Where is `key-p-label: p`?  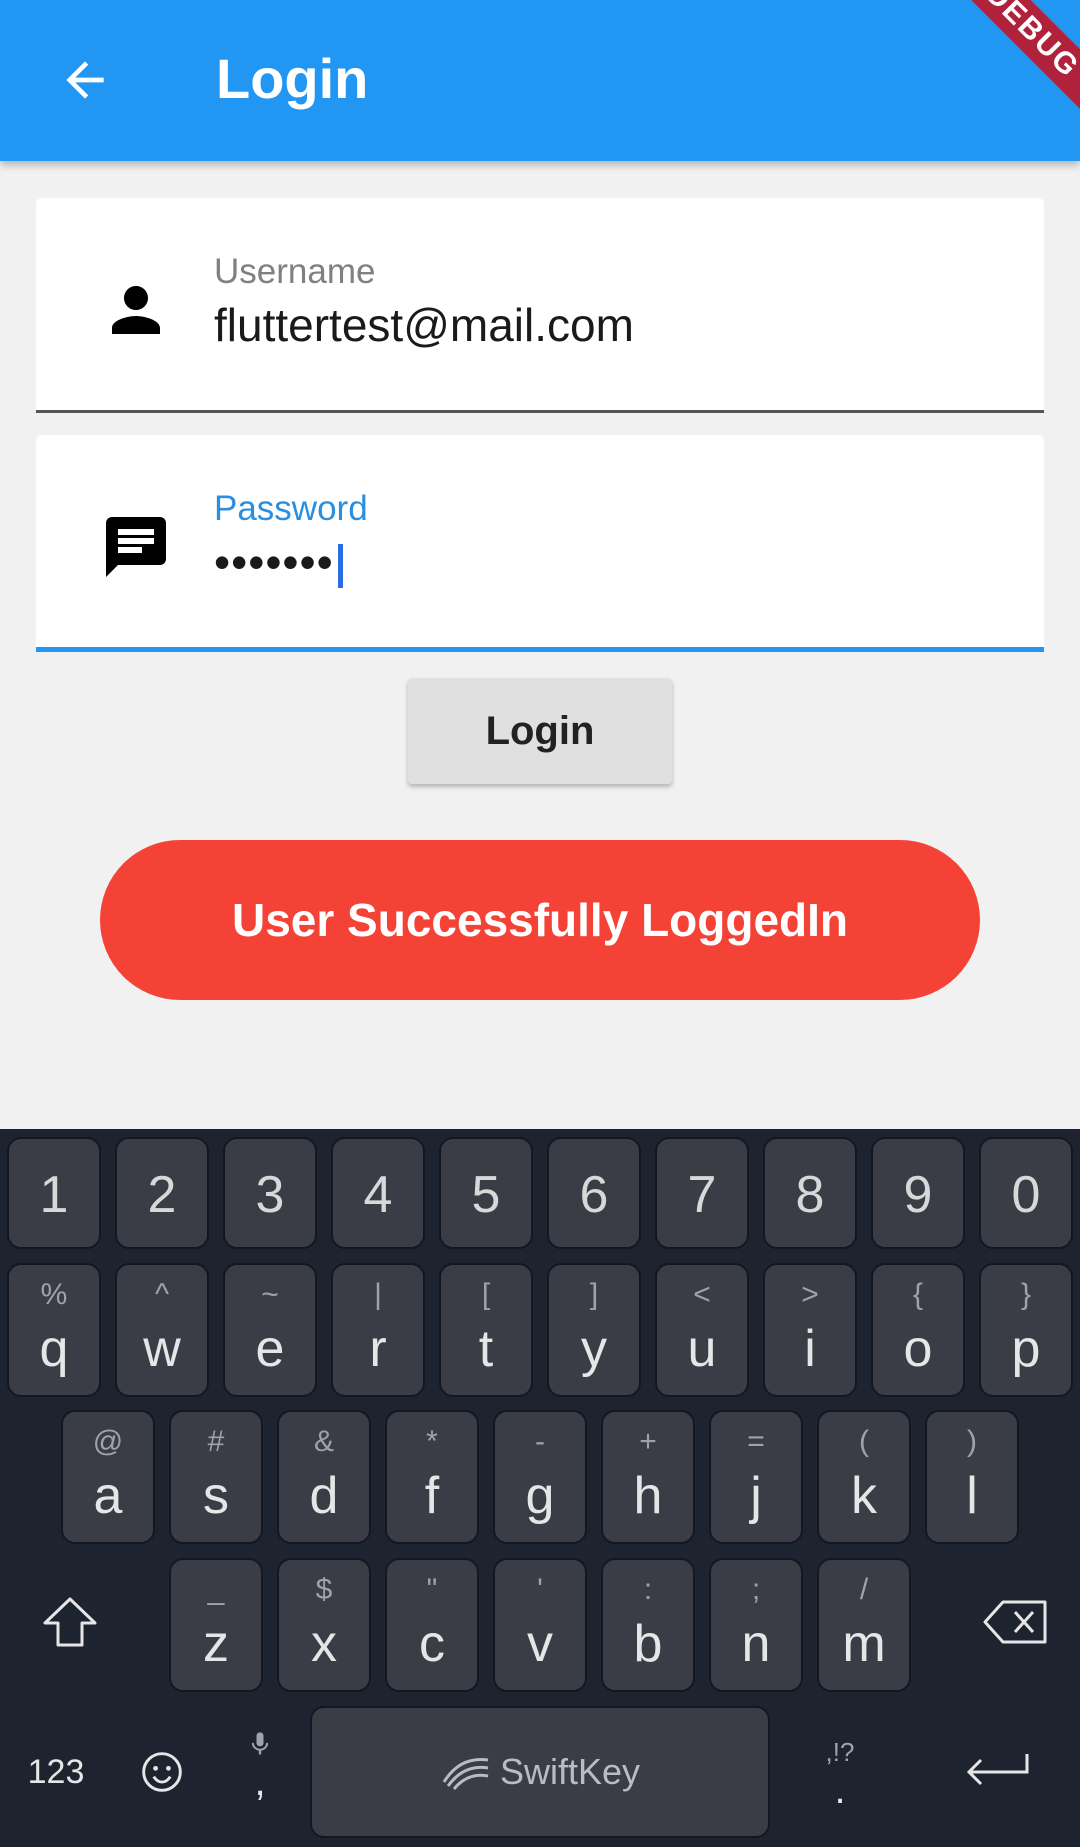 key-p-label: p is located at coordinates (1026, 1349).